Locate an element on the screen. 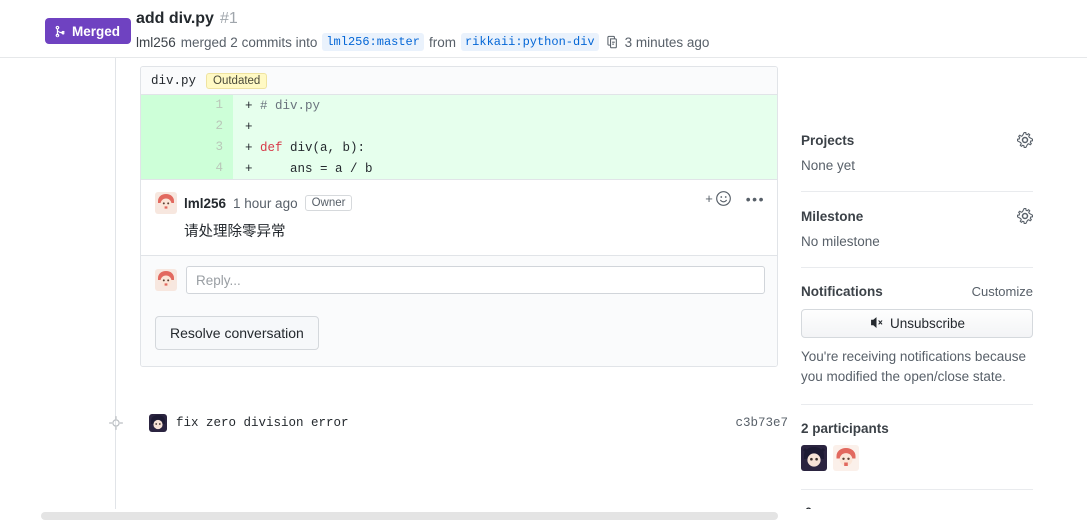 This screenshot has height=523, width=1087. milestone-value: No milestone is located at coordinates (840, 241).